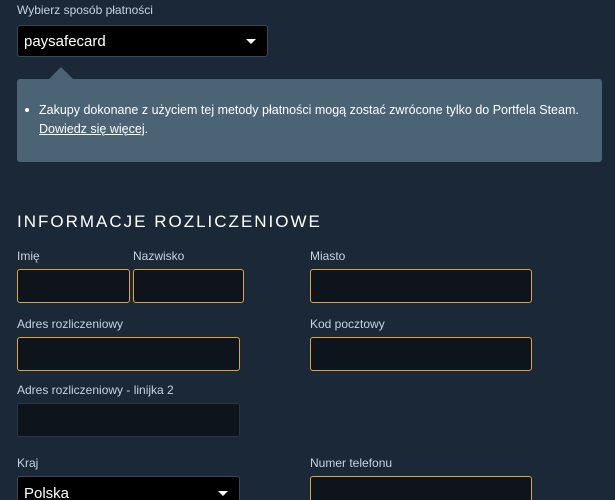 Image resolution: width=615 pixels, height=500 pixels. Describe the element at coordinates (421, 488) in the screenshot. I see `phone-field` at that location.